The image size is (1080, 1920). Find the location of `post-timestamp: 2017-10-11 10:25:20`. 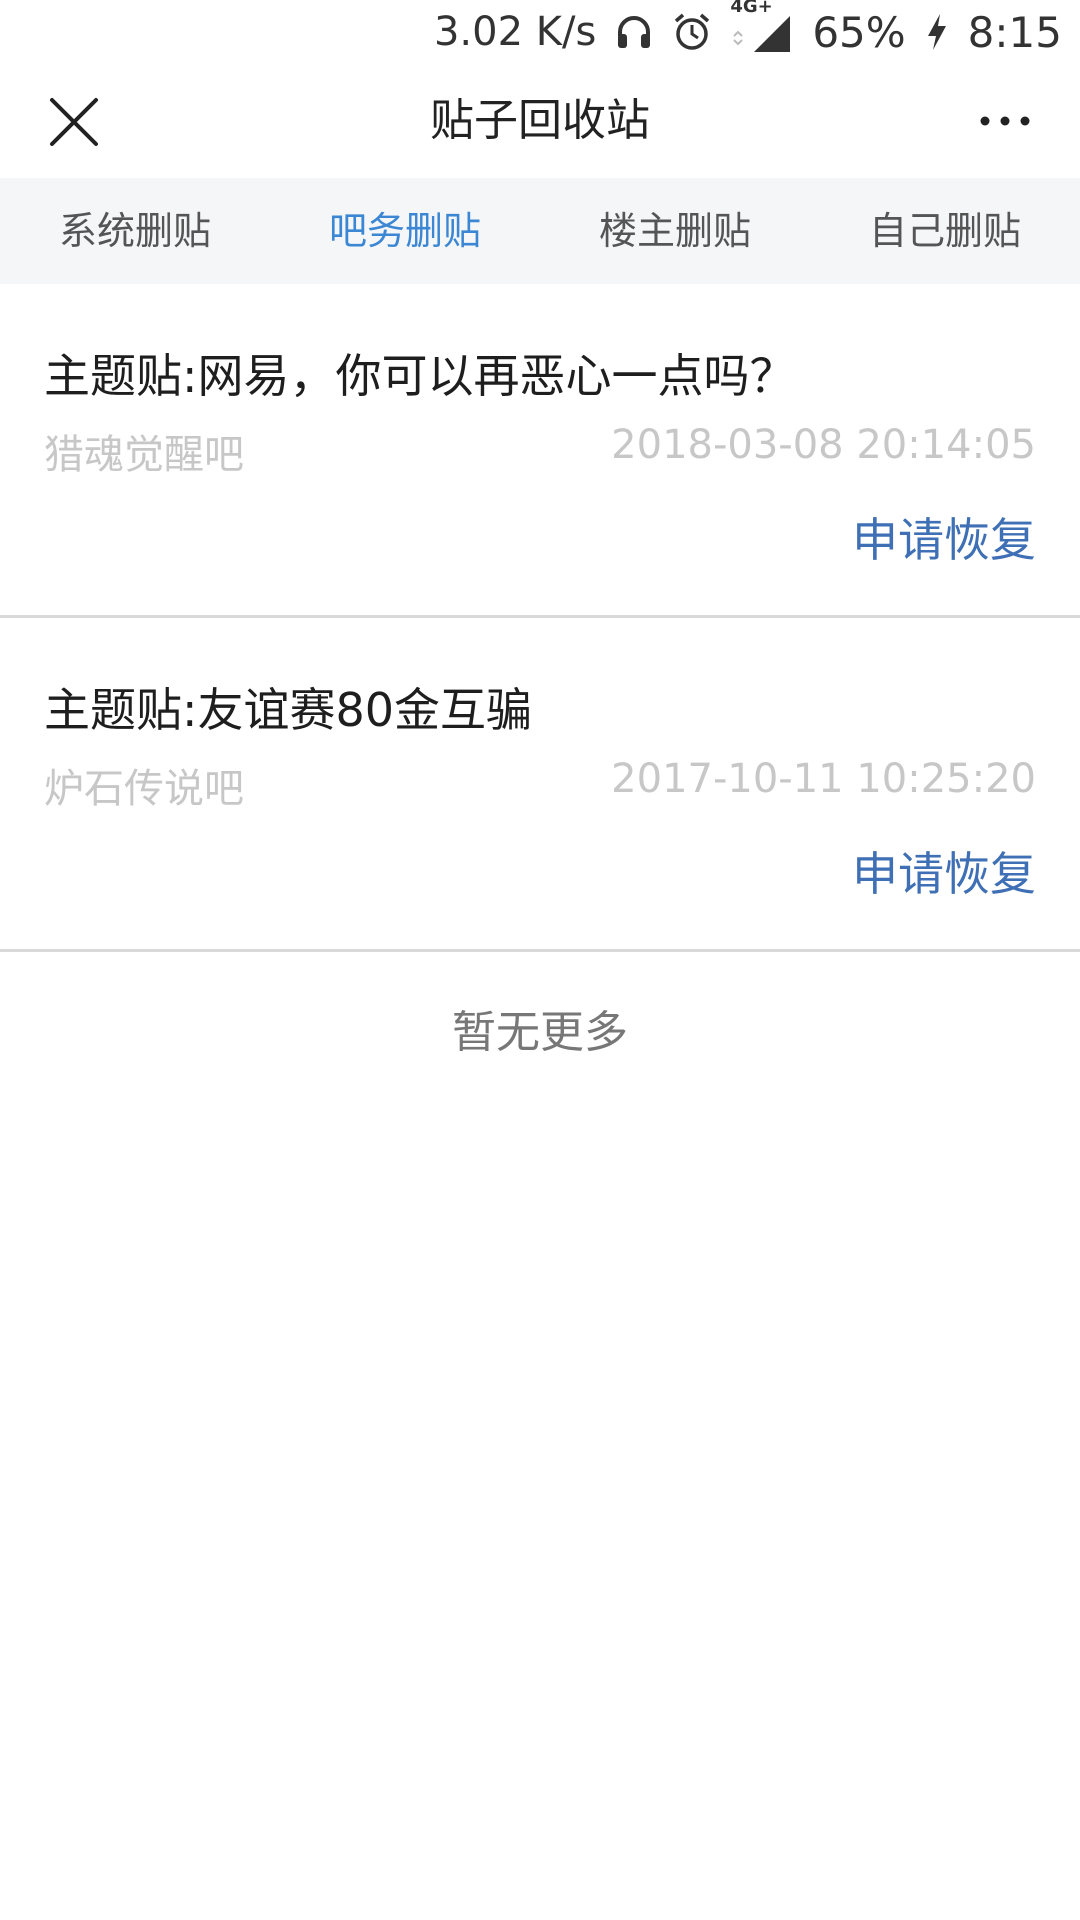

post-timestamp: 2017-10-11 10:25:20 is located at coordinates (823, 779).